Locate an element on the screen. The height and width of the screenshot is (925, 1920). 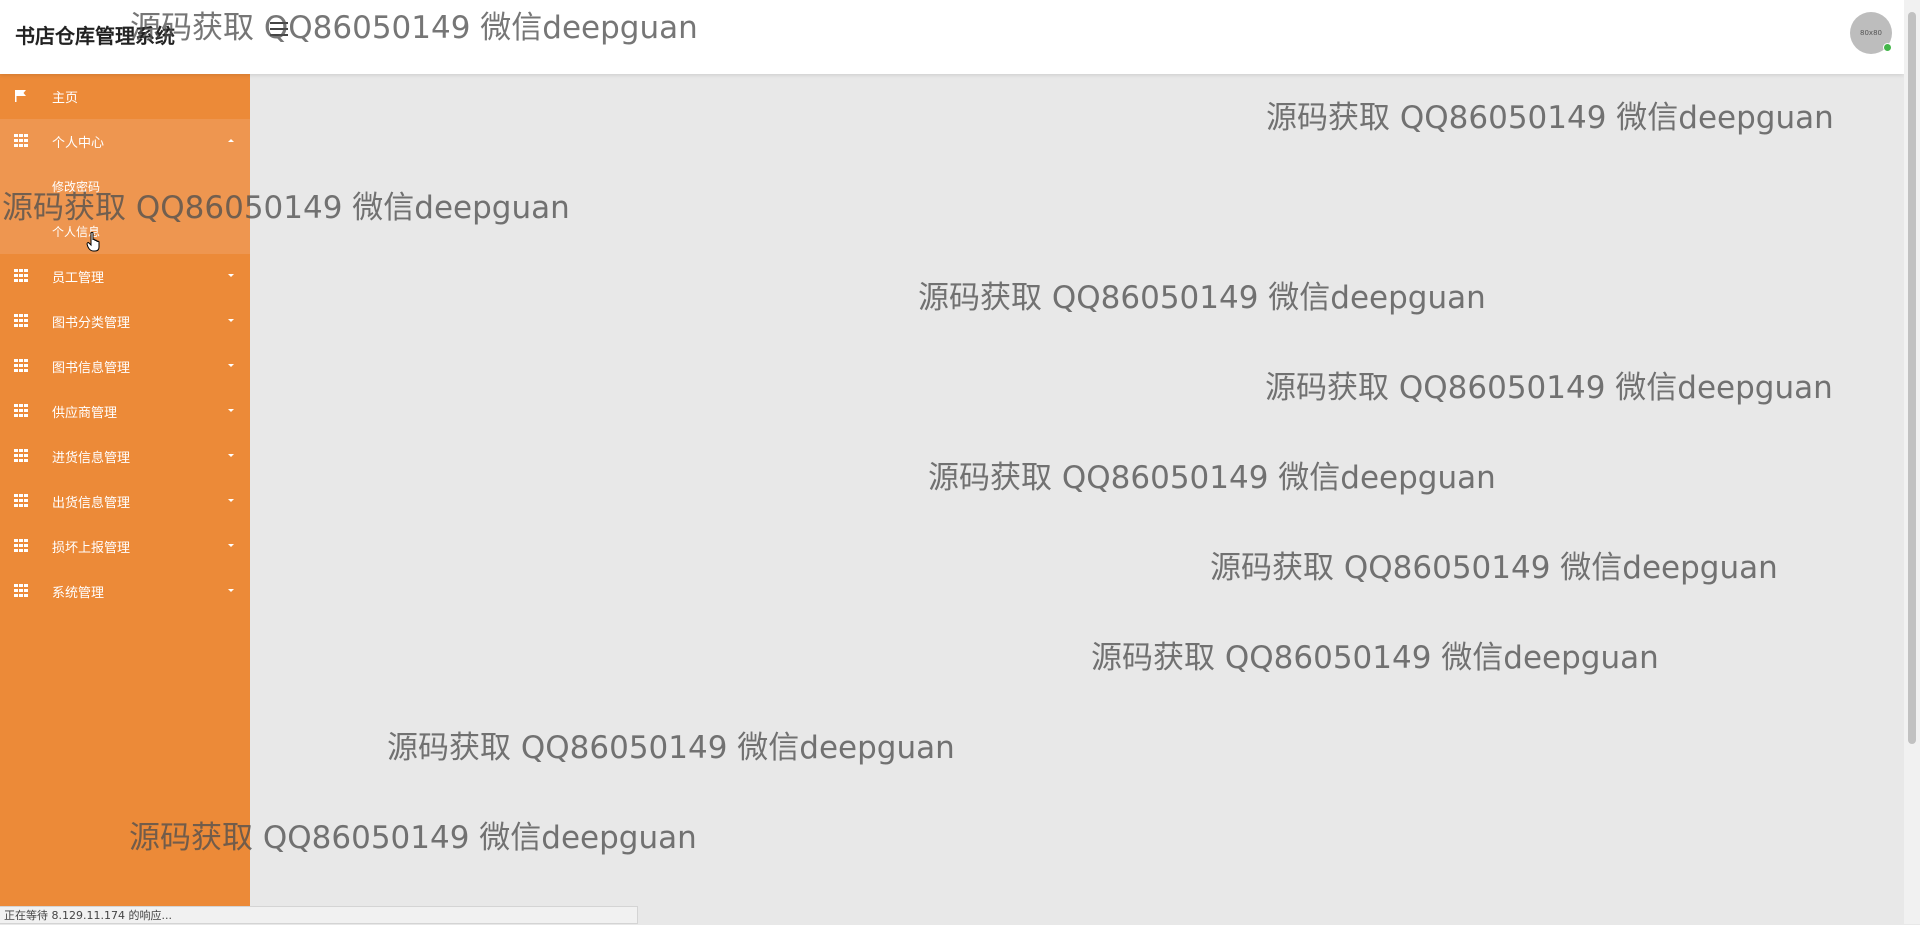
sidebar-item-personal-center: 个人中心 is located at coordinates (125, 141).